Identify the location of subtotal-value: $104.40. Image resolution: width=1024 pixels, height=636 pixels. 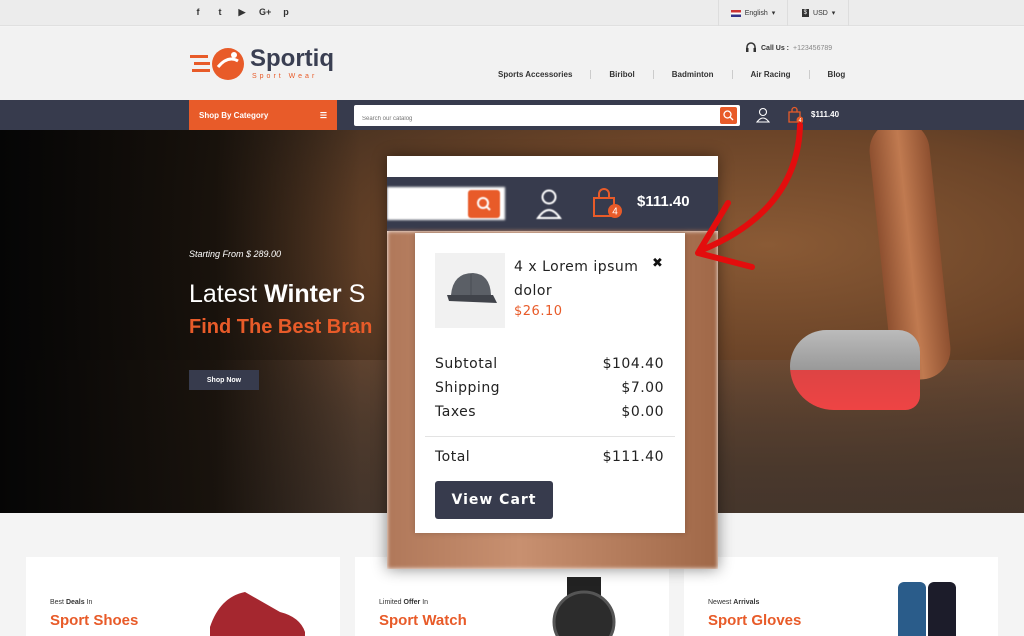
(633, 364).